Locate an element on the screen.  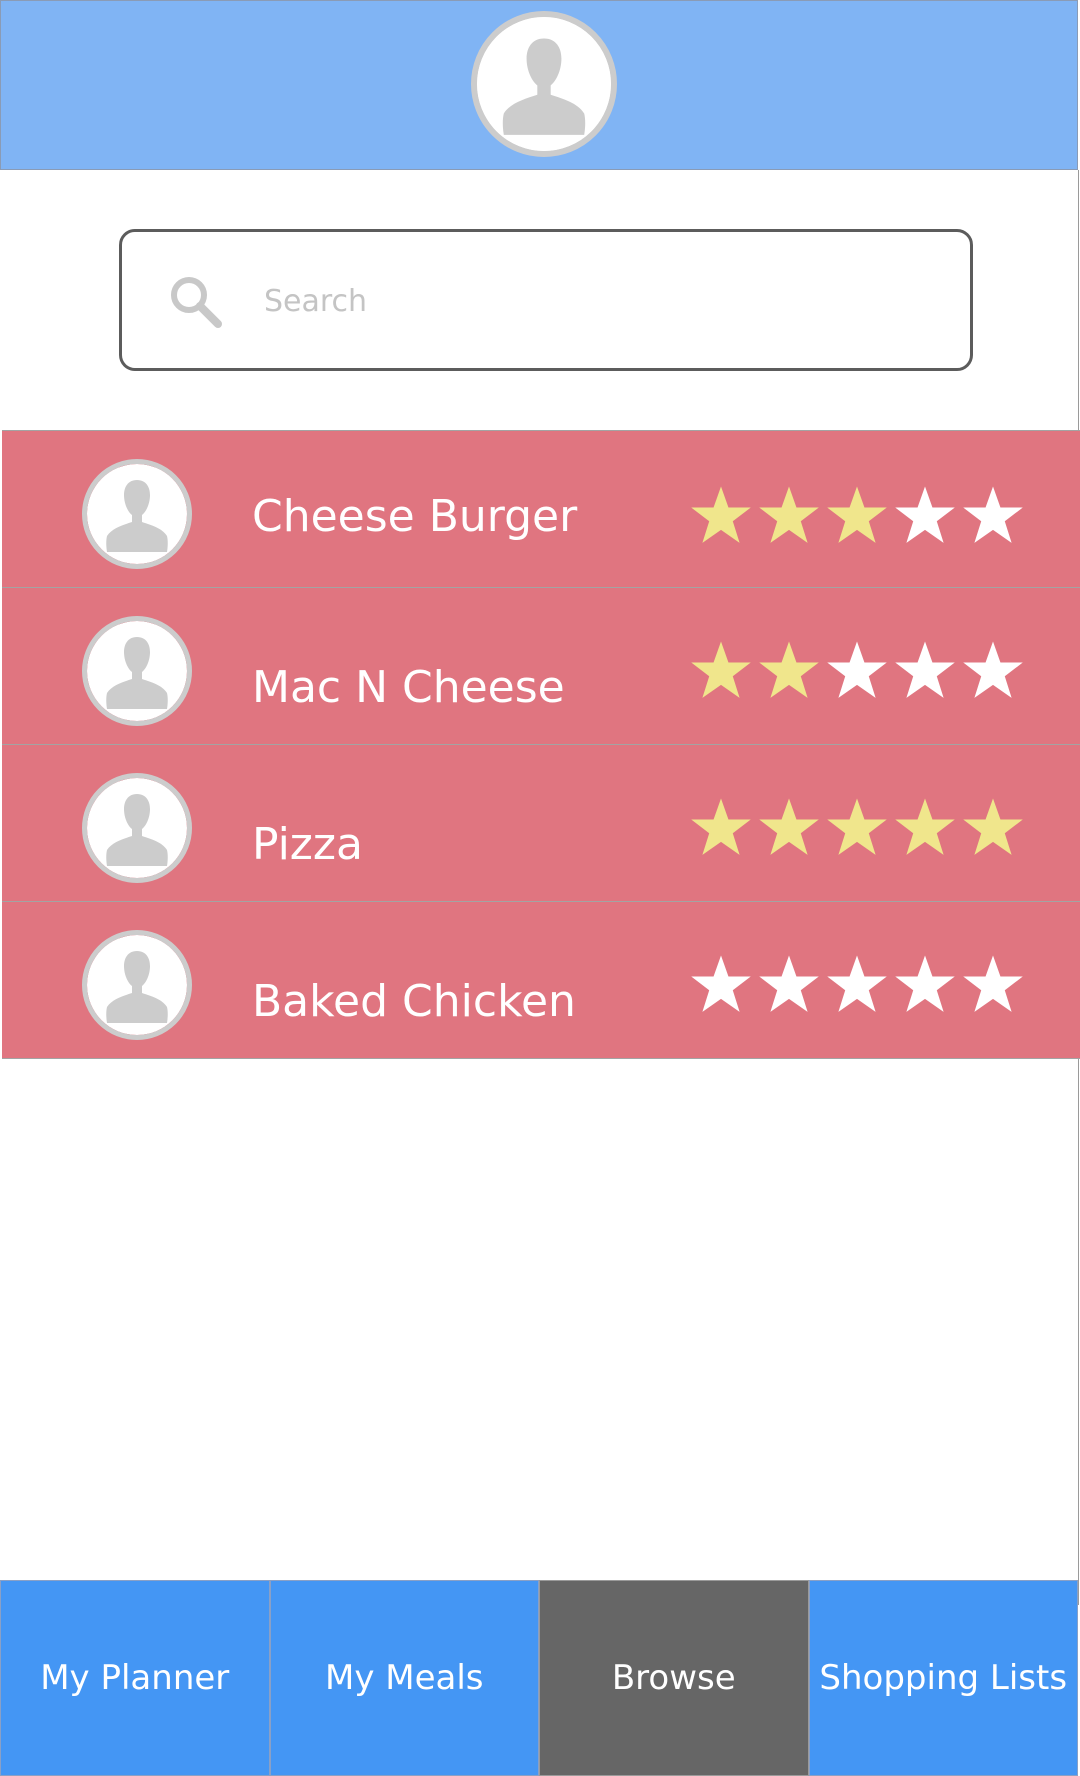
bottom-navigation: My Planner My Meals Browse Shopping Lists is located at coordinates (539, 1678).